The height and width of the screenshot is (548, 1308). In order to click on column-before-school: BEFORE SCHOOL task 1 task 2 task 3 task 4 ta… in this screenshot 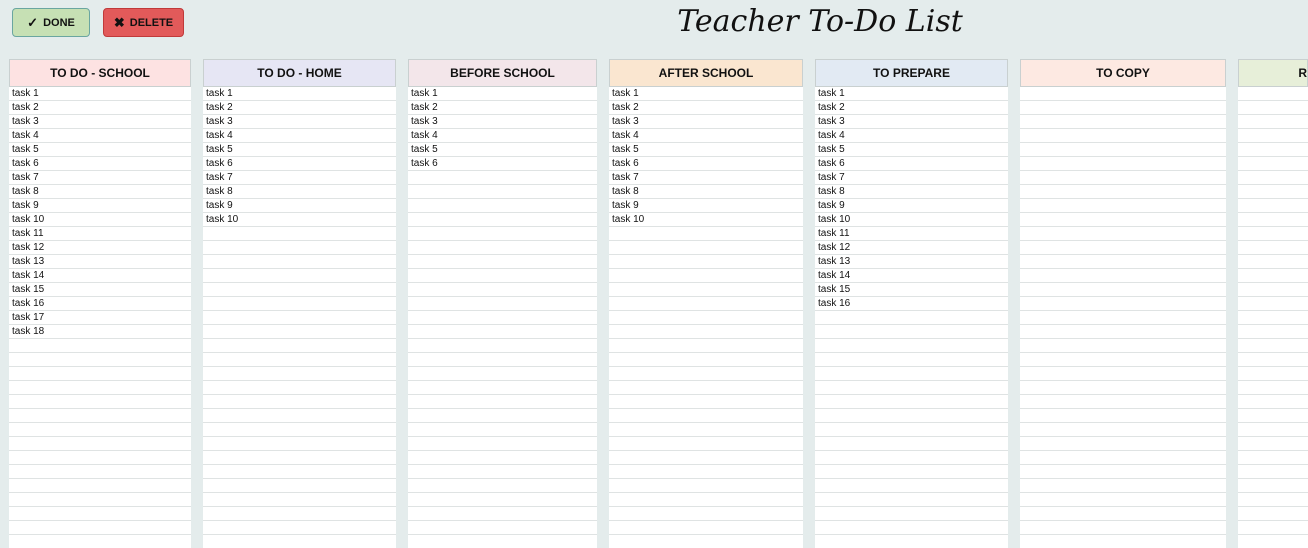, I will do `click(502, 303)`.